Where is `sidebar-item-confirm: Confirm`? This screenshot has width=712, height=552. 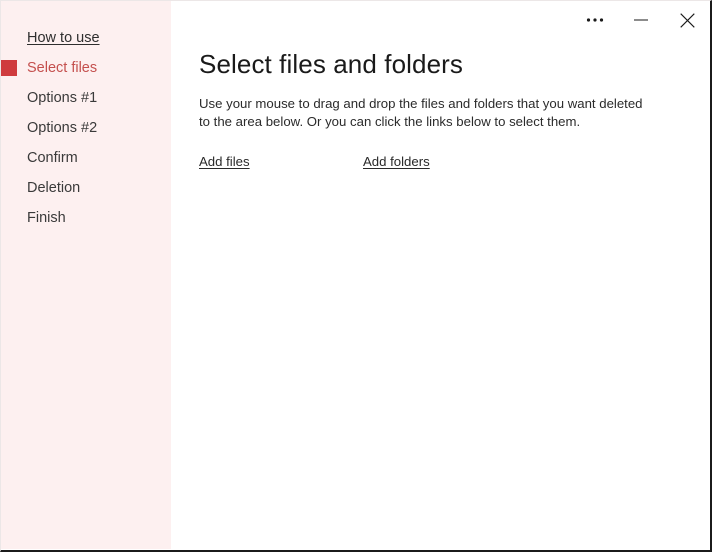
sidebar-item-confirm: Confirm is located at coordinates (86, 158).